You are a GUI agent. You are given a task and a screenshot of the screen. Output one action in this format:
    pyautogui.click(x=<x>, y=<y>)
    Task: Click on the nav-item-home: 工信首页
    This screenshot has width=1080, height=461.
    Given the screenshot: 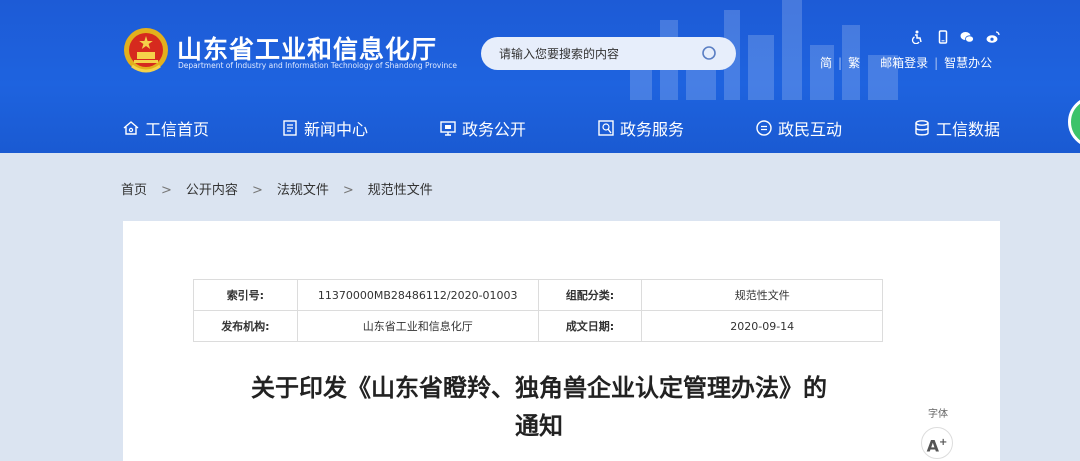 What is the action you would take?
    pyautogui.click(x=165, y=128)
    